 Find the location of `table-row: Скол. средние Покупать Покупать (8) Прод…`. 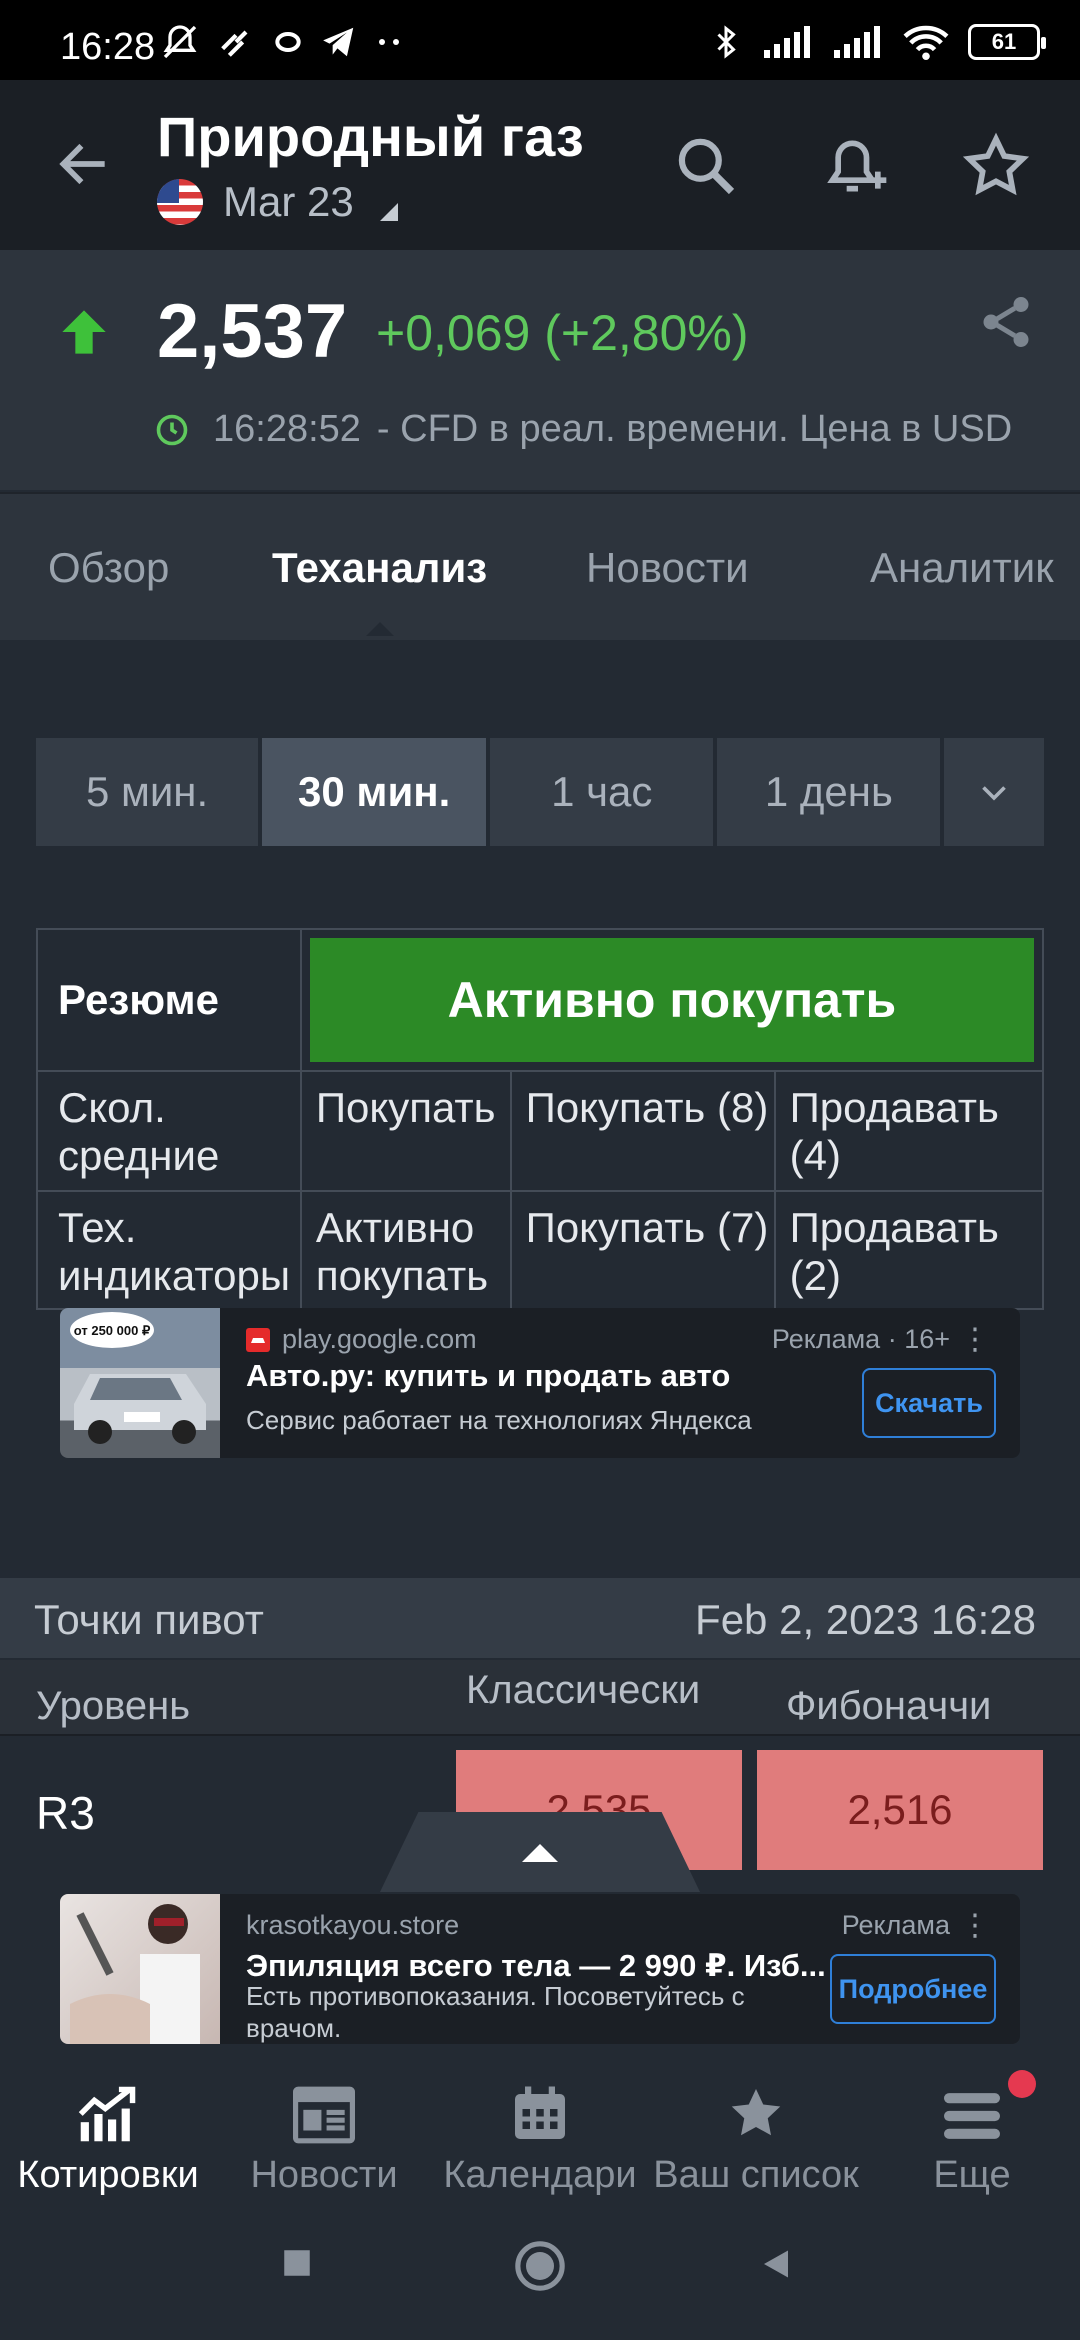

table-row: Скол. средние Покупать Покупать (8) Прод… is located at coordinates (540, 1131).